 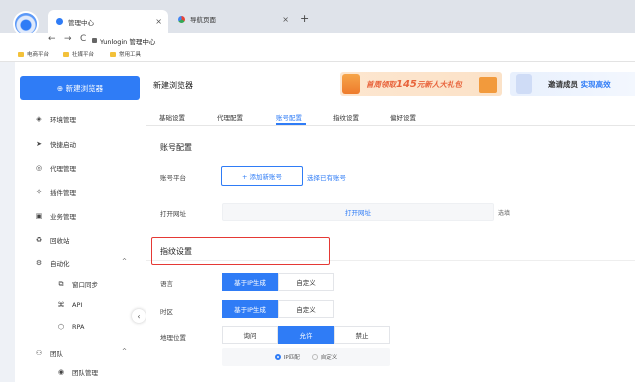 I want to click on browser-profile-avatar, so click(x=26, y=24).